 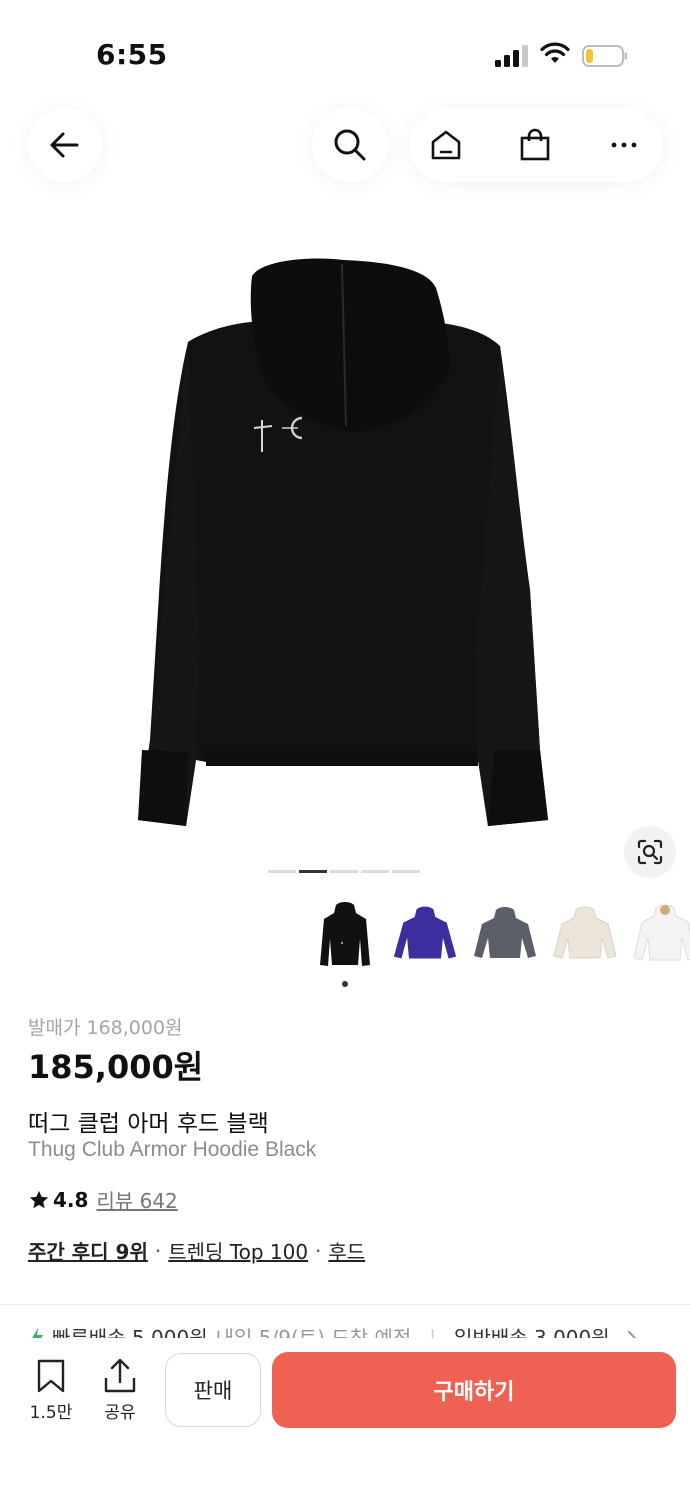 I want to click on shopping-bag-icon, so click(x=535, y=144).